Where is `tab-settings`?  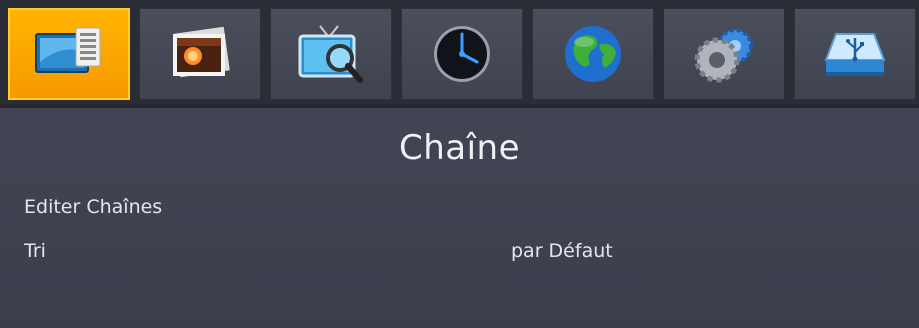 tab-settings is located at coordinates (724, 54).